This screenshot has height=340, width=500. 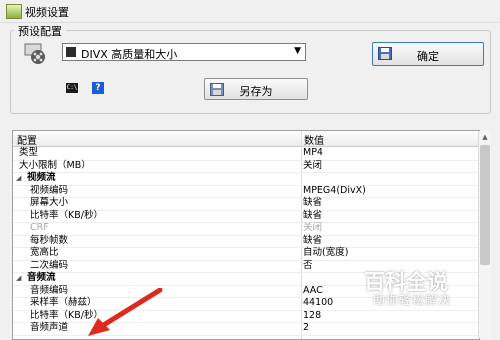 I want to click on grid-row: 比特率（KB/秒） 缺省, so click(x=246, y=216).